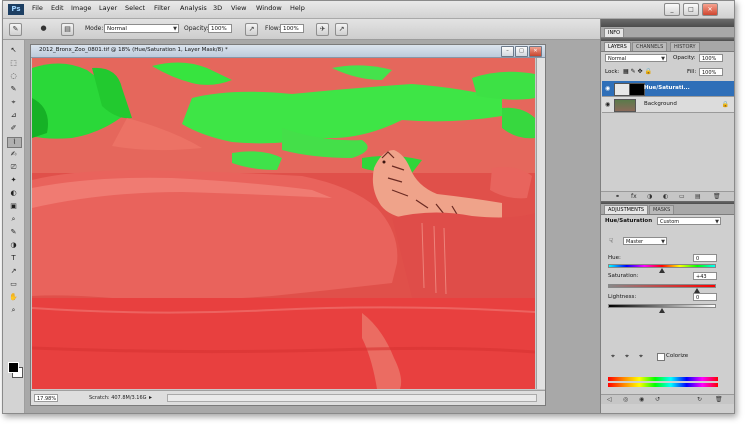  Describe the element at coordinates (251, 29) in the screenshot. I see `pressure-opacity-icon: ↗` at that location.